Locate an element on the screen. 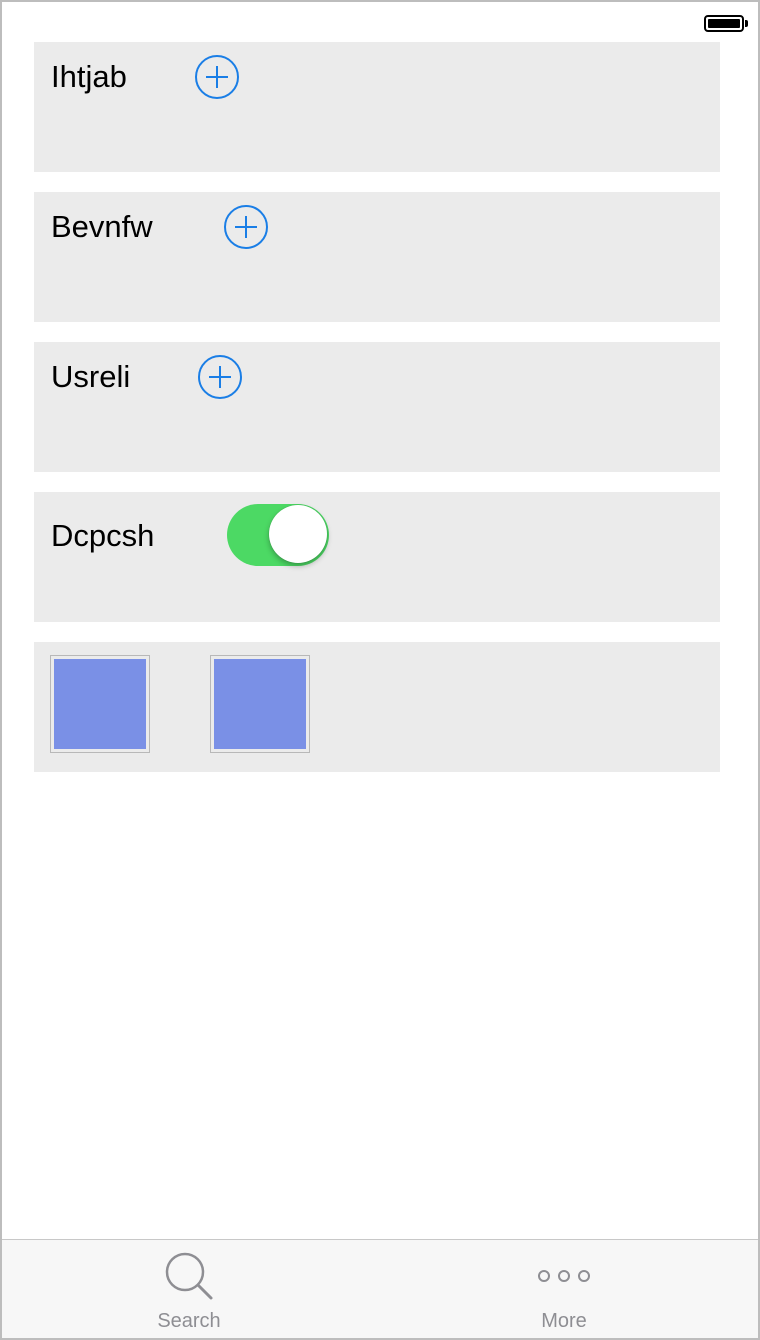 The width and height of the screenshot is (760, 1340). battery-icon is located at coordinates (726, 23).